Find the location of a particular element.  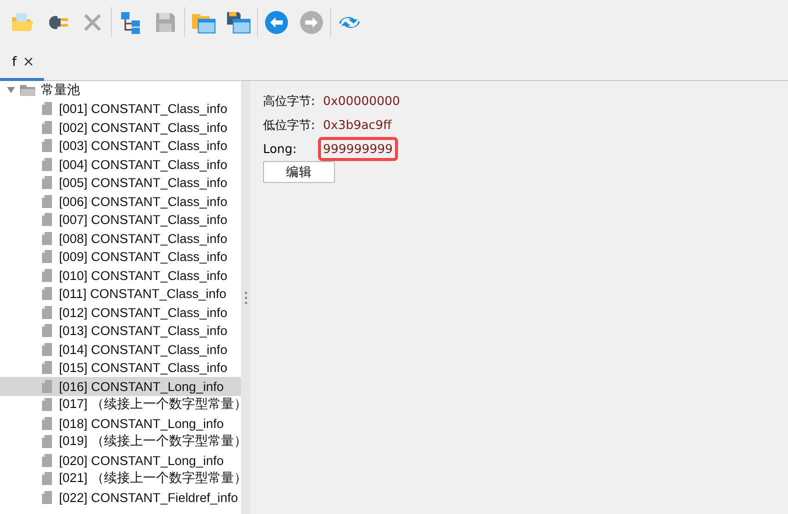

tree-item: [006] CONSTANT_Class_info is located at coordinates (120, 201).